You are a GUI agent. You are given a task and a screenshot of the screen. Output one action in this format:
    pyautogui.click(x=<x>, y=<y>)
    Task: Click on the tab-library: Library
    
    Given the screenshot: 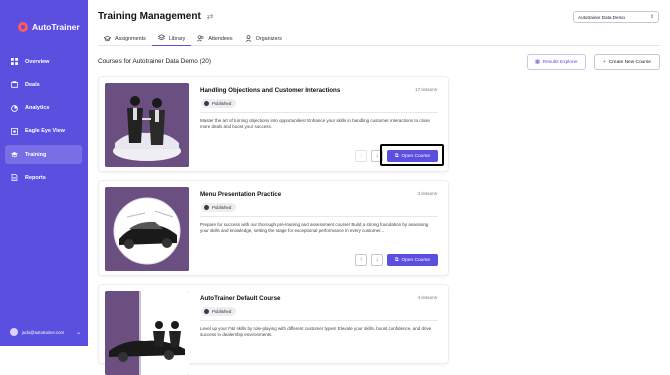 What is the action you would take?
    pyautogui.click(x=171, y=39)
    